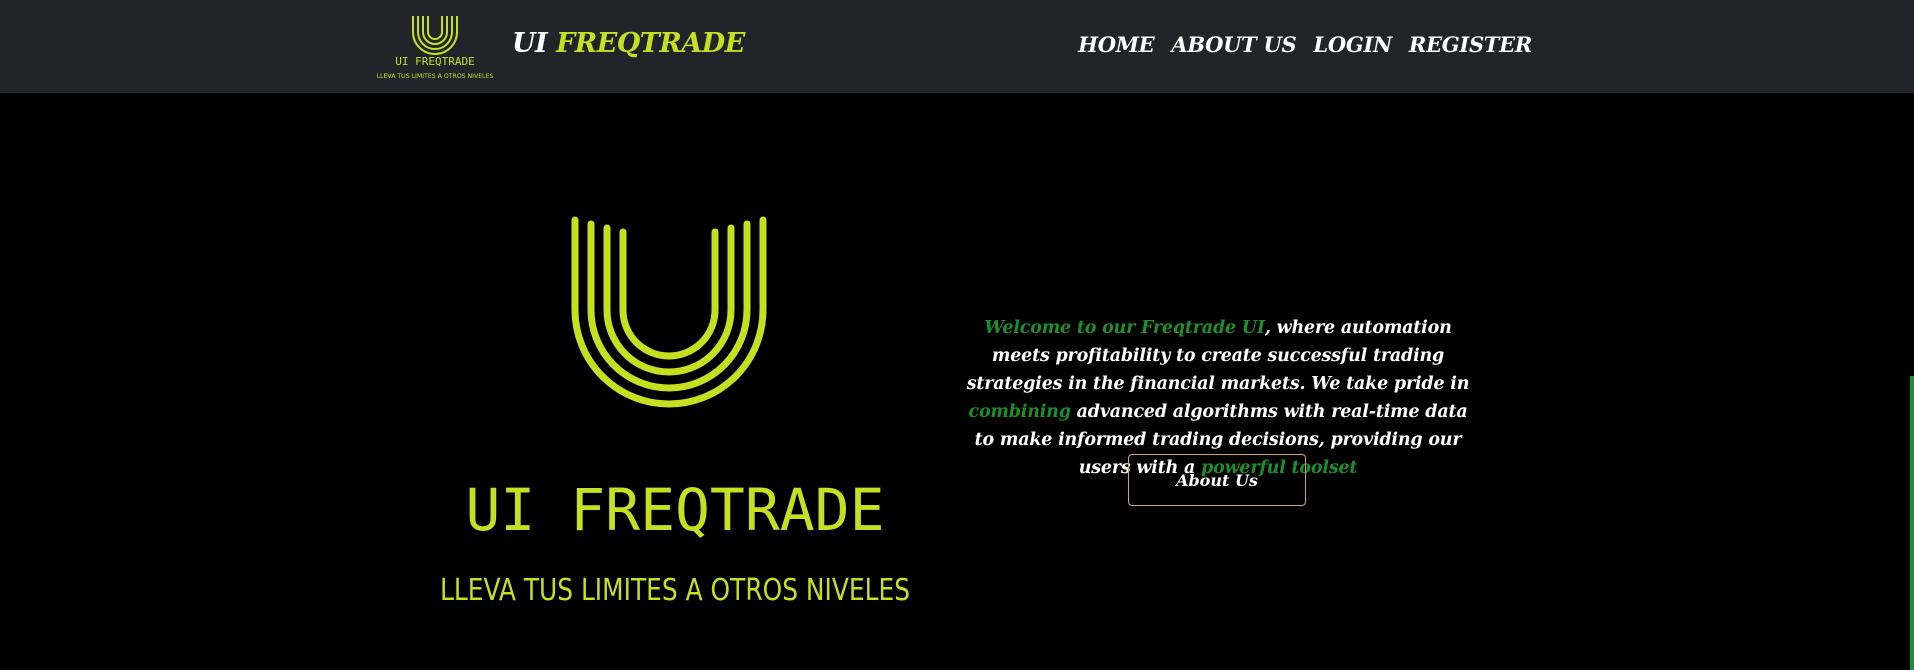 Image resolution: width=1914 pixels, height=670 pixels. I want to click on brand-name: UI FREQTRADE, so click(628, 43).